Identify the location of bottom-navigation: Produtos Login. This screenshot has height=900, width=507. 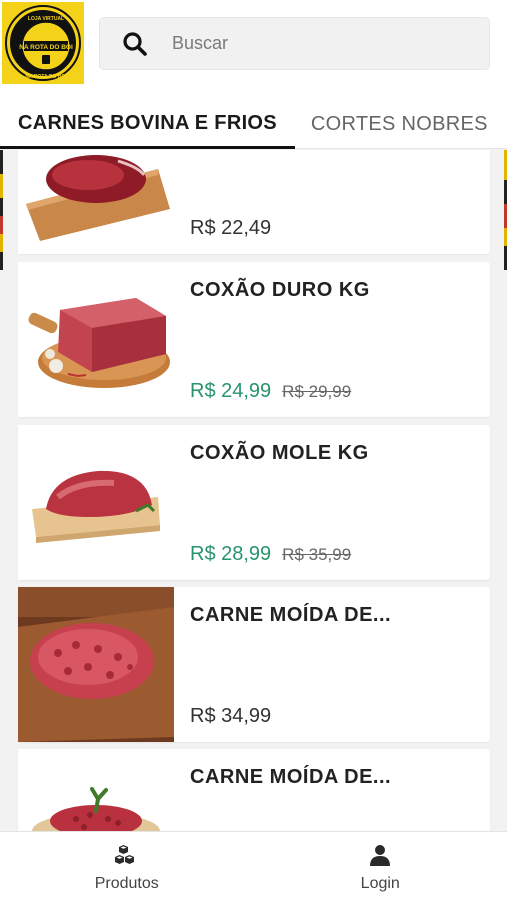
(253, 865).